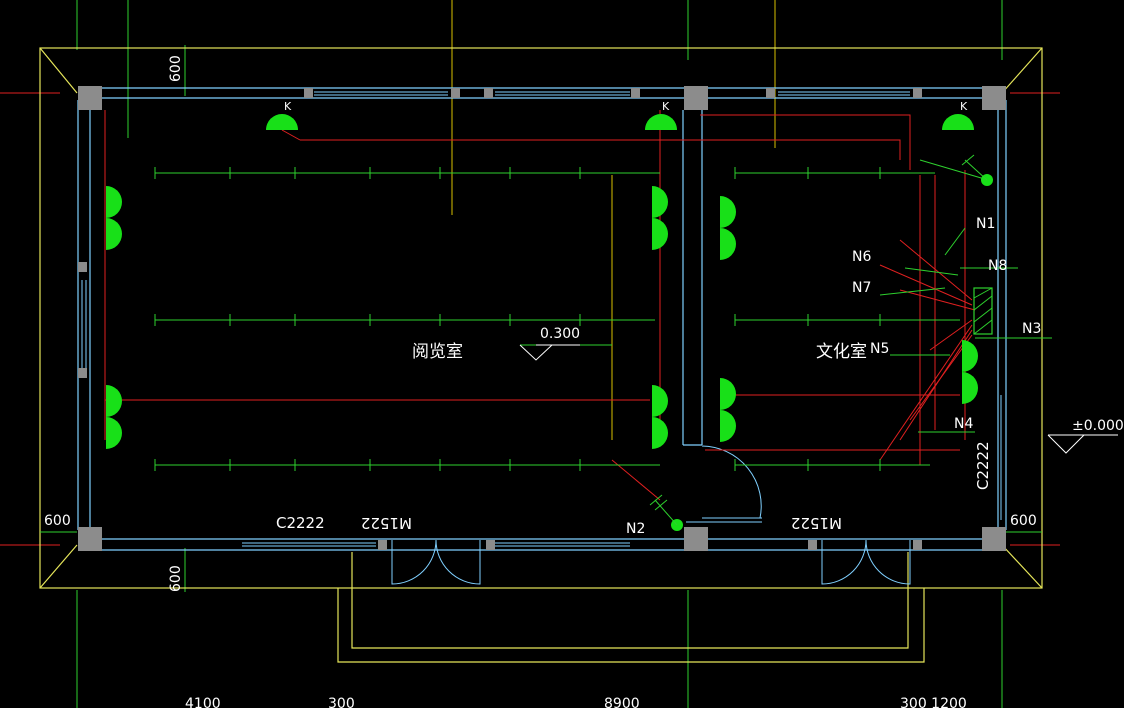 The width and height of the screenshot is (1124, 708). What do you see at coordinates (879, 349) in the screenshot?
I see `node-label-n5: N5` at bounding box center [879, 349].